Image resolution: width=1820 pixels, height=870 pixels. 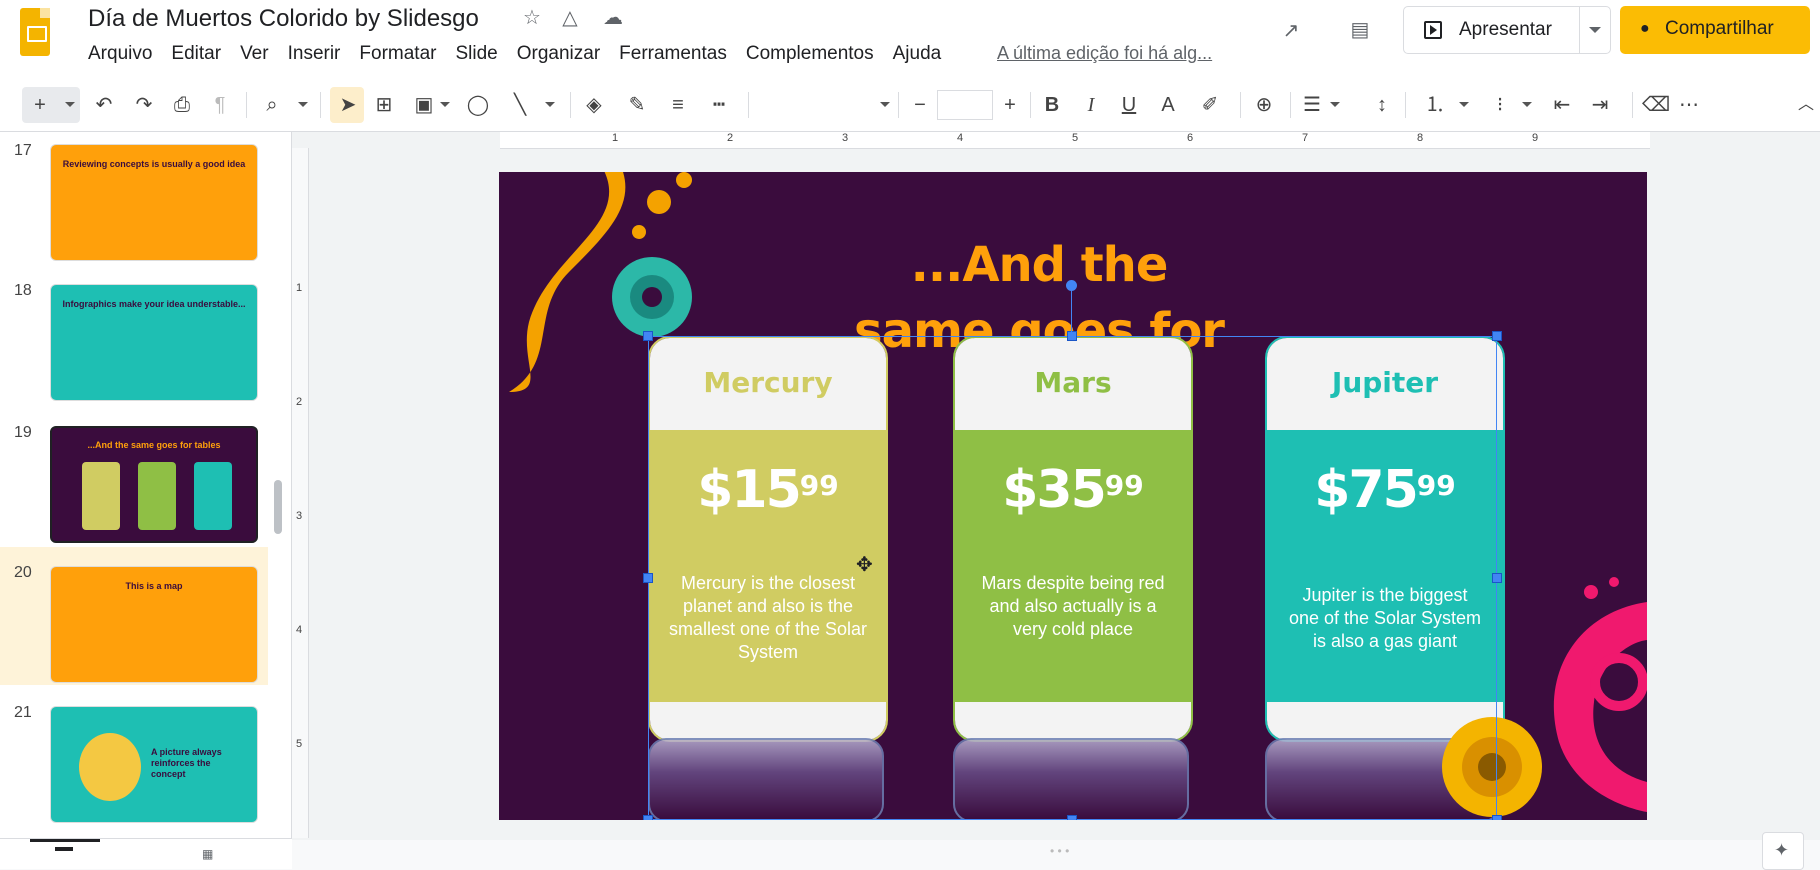 What do you see at coordinates (254, 54) in the screenshot?
I see `menu-ver: Ver` at bounding box center [254, 54].